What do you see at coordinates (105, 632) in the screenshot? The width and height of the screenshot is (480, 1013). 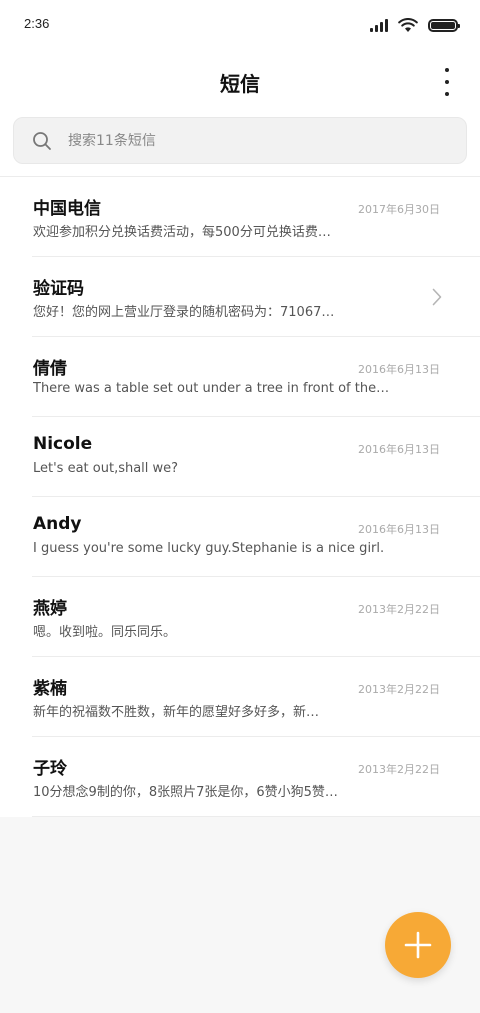 I see `message-preview: 嗯。收到啦。同乐同乐。` at bounding box center [105, 632].